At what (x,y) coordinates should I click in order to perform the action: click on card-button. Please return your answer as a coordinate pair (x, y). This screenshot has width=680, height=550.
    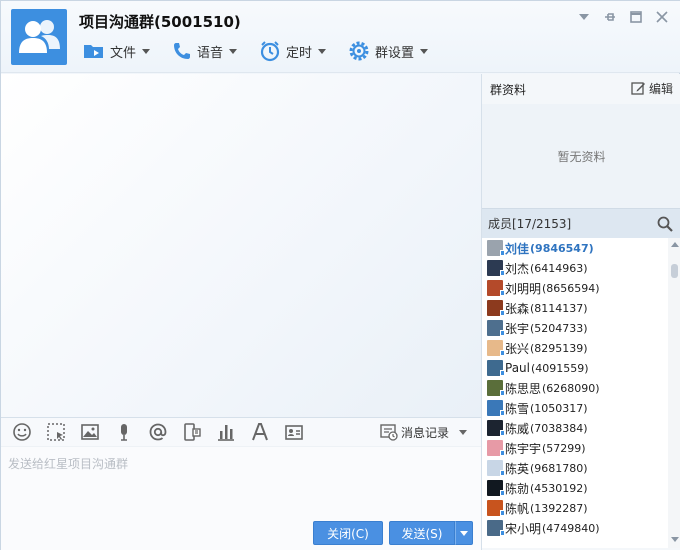
    Looking at the image, I should click on (294, 432).